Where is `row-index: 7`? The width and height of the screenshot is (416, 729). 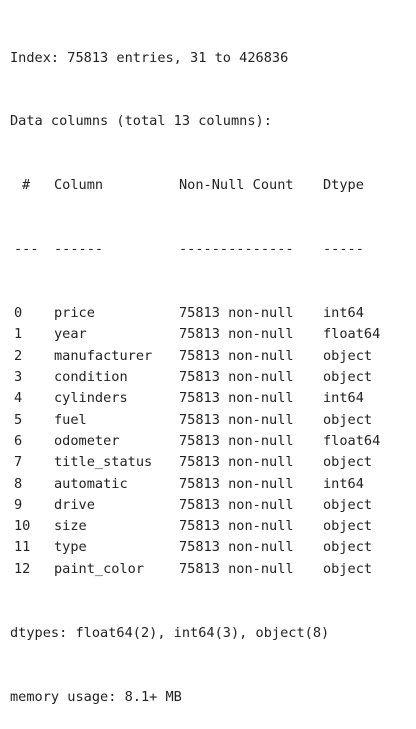
row-index: 7 is located at coordinates (18, 462).